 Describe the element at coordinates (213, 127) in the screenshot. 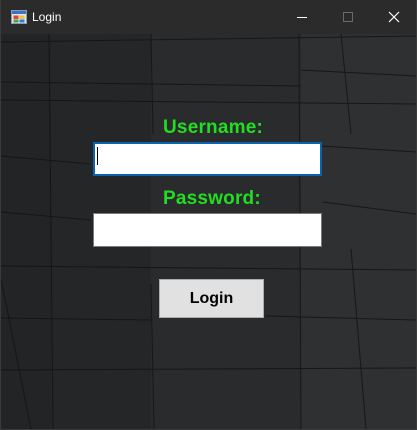

I see `username-label: Username:` at that location.